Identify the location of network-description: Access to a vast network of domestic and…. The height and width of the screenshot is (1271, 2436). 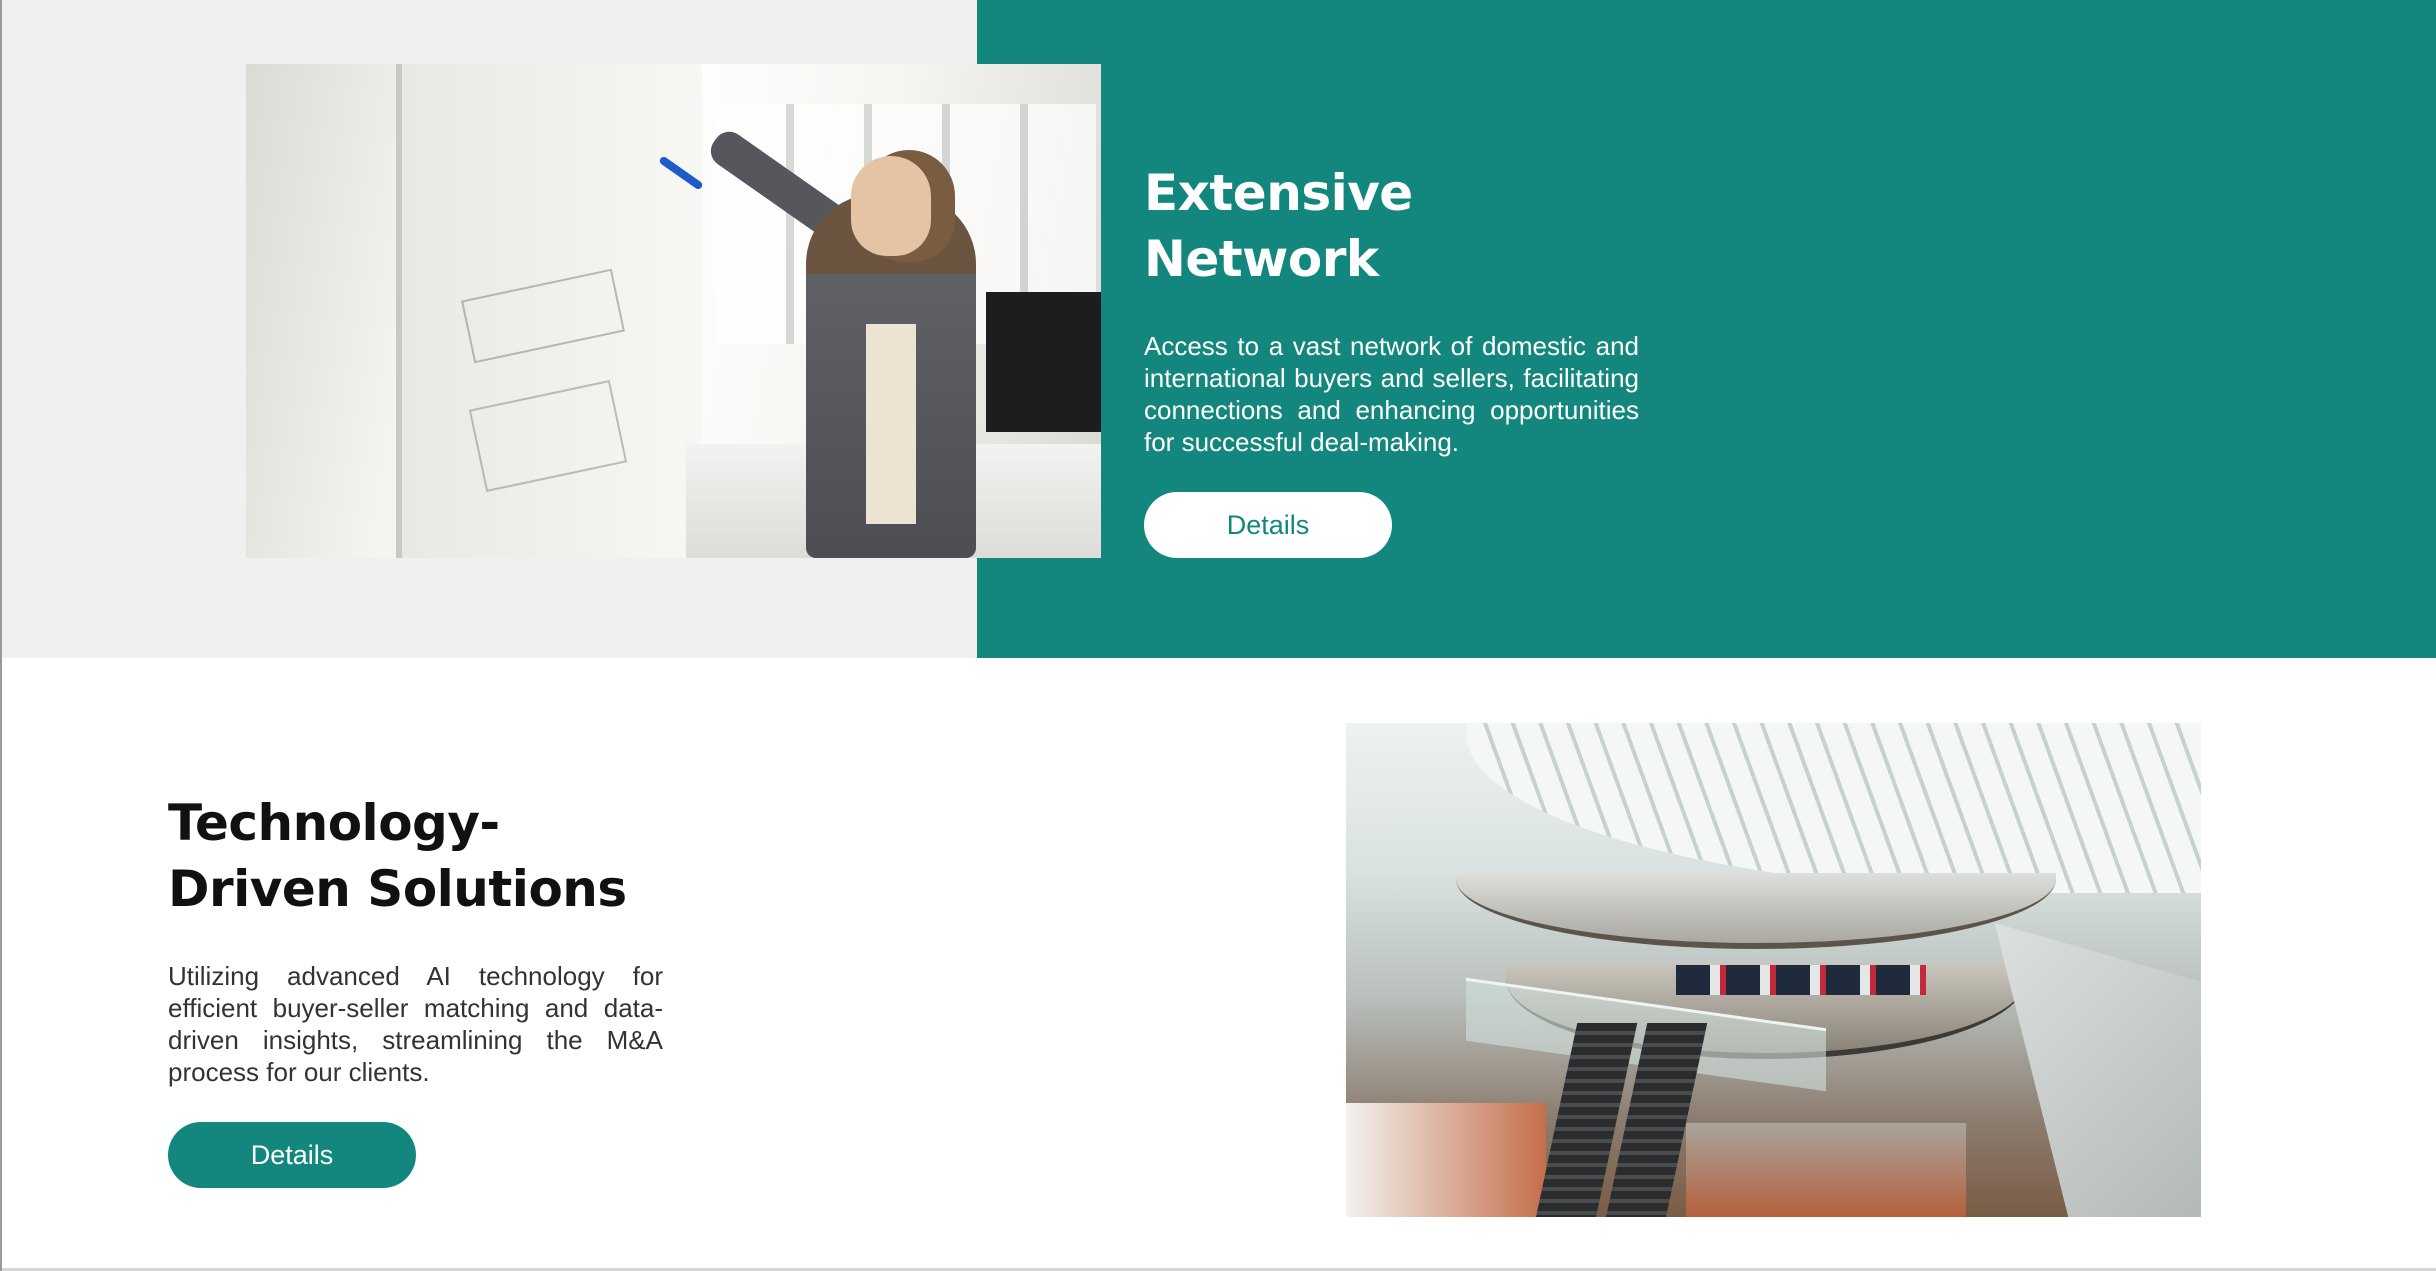
(1391, 394).